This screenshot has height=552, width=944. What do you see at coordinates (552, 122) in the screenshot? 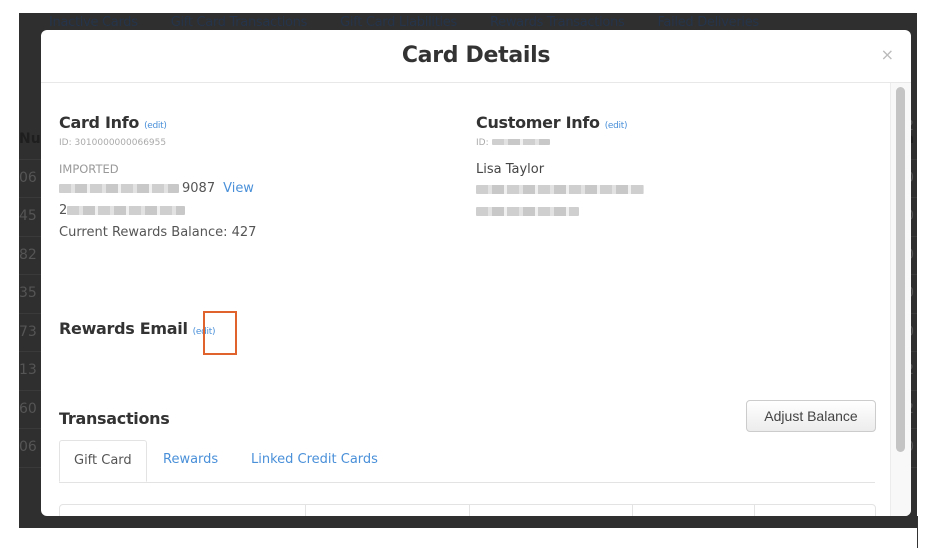
I see `customer-info-heading: Customer Info (edit)` at bounding box center [552, 122].